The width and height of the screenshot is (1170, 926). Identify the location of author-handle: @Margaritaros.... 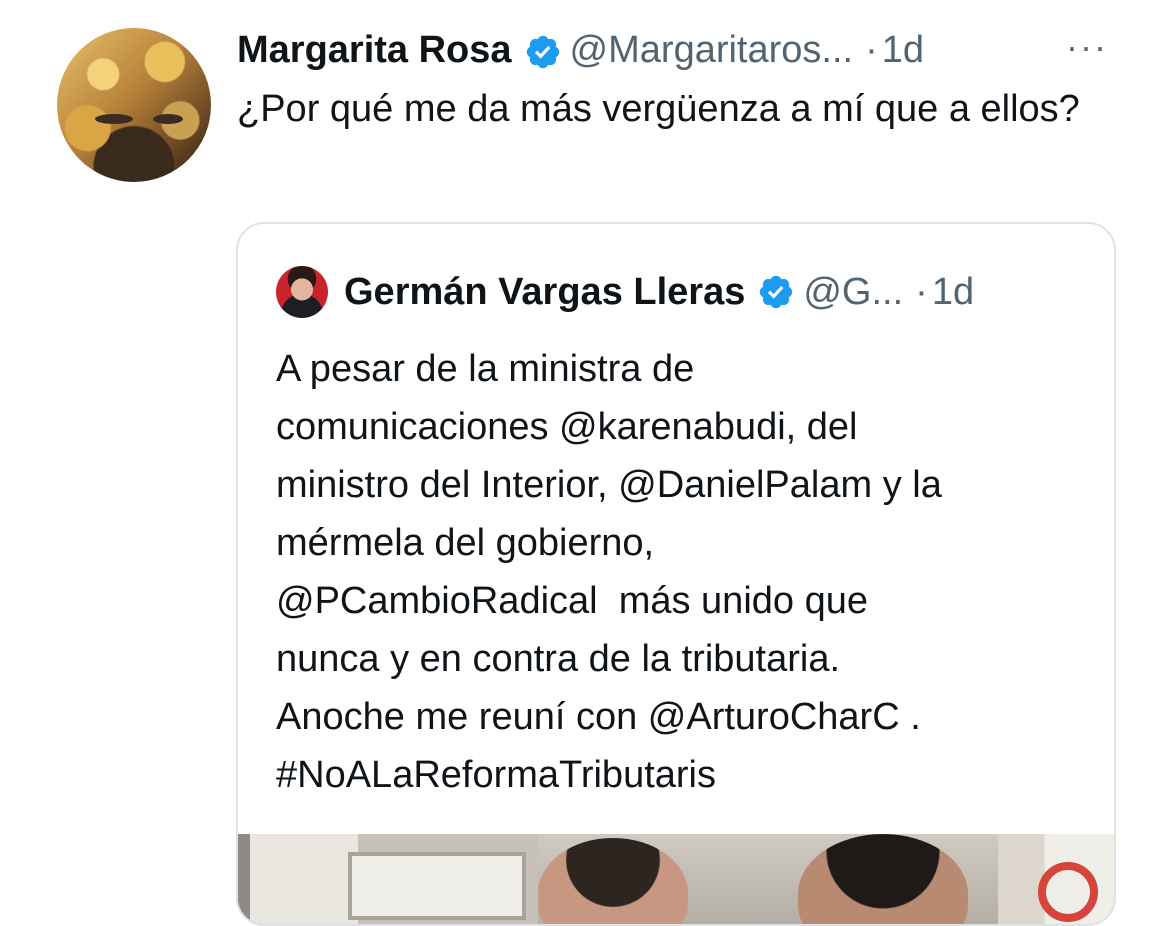
(712, 50).